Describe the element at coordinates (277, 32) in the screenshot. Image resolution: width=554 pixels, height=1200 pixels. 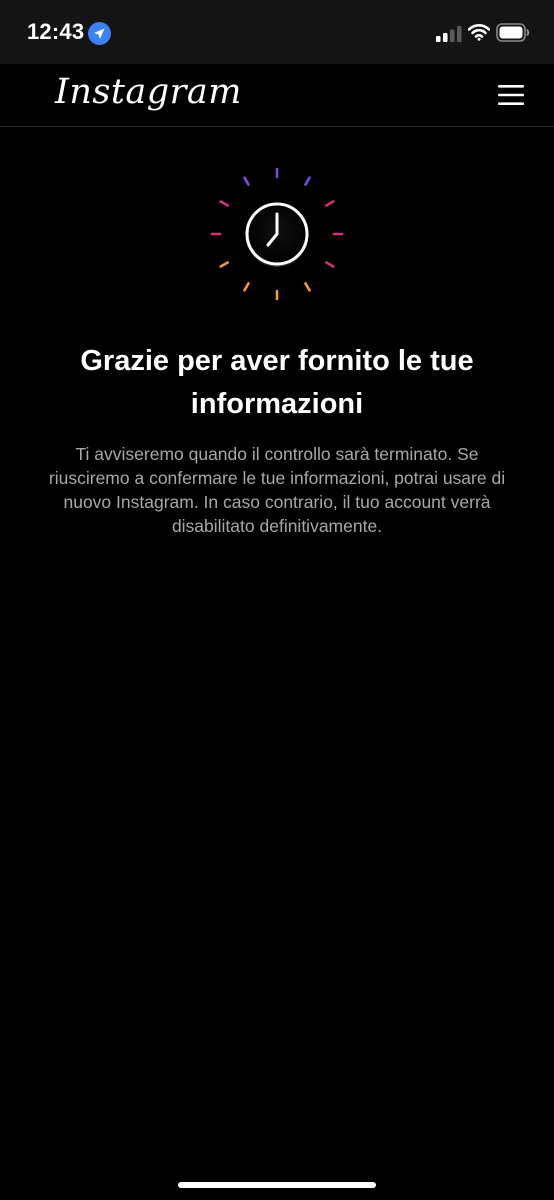
I see `status-bar: 12:43` at that location.